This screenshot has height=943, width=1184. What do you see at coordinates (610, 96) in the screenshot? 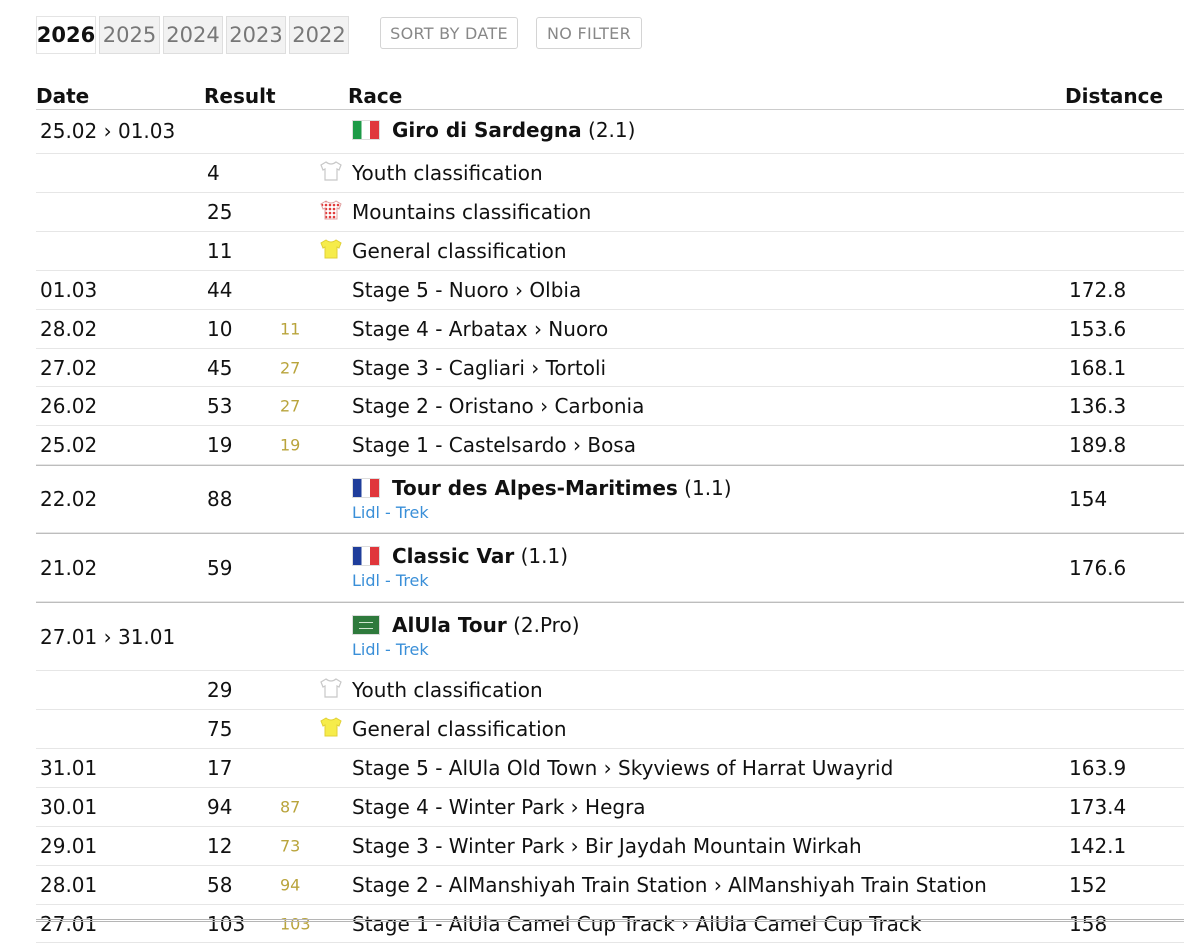
I see `table-header: Date Result Race Distance` at bounding box center [610, 96].